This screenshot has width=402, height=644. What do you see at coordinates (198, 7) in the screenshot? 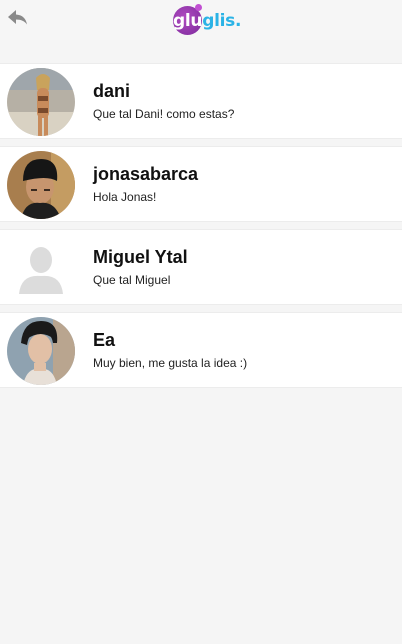
I see `logo-drop` at bounding box center [198, 7].